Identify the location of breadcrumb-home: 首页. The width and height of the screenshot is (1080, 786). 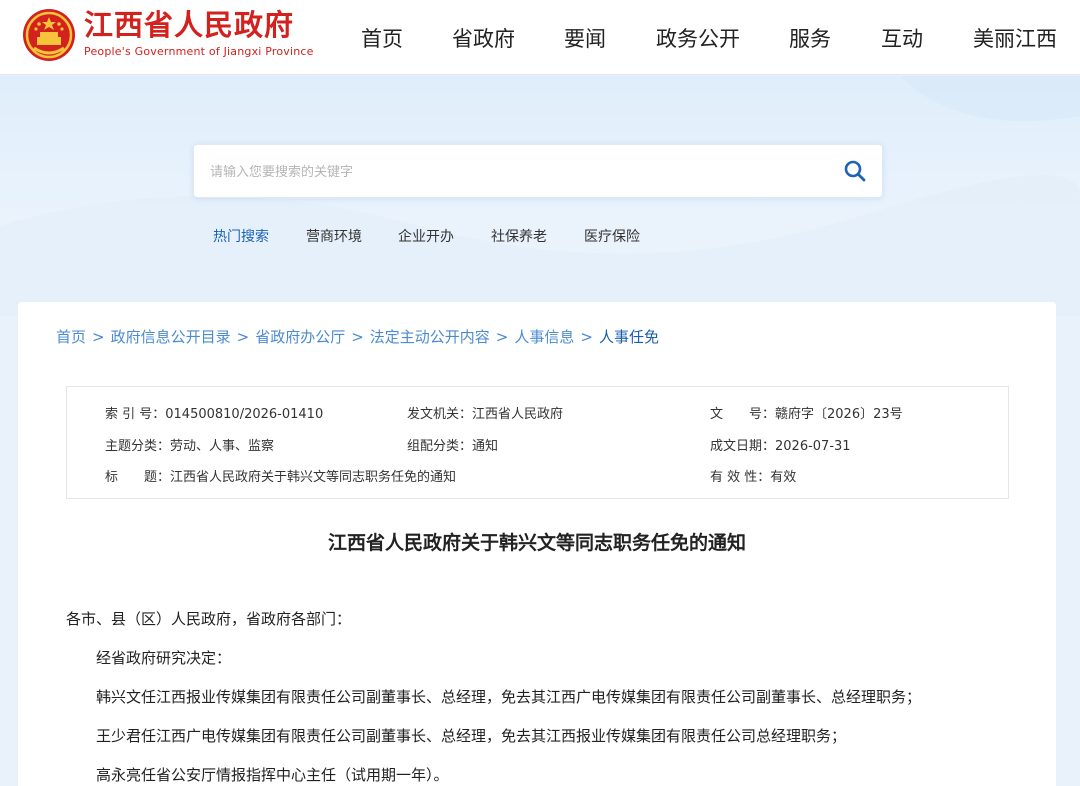
(71, 337).